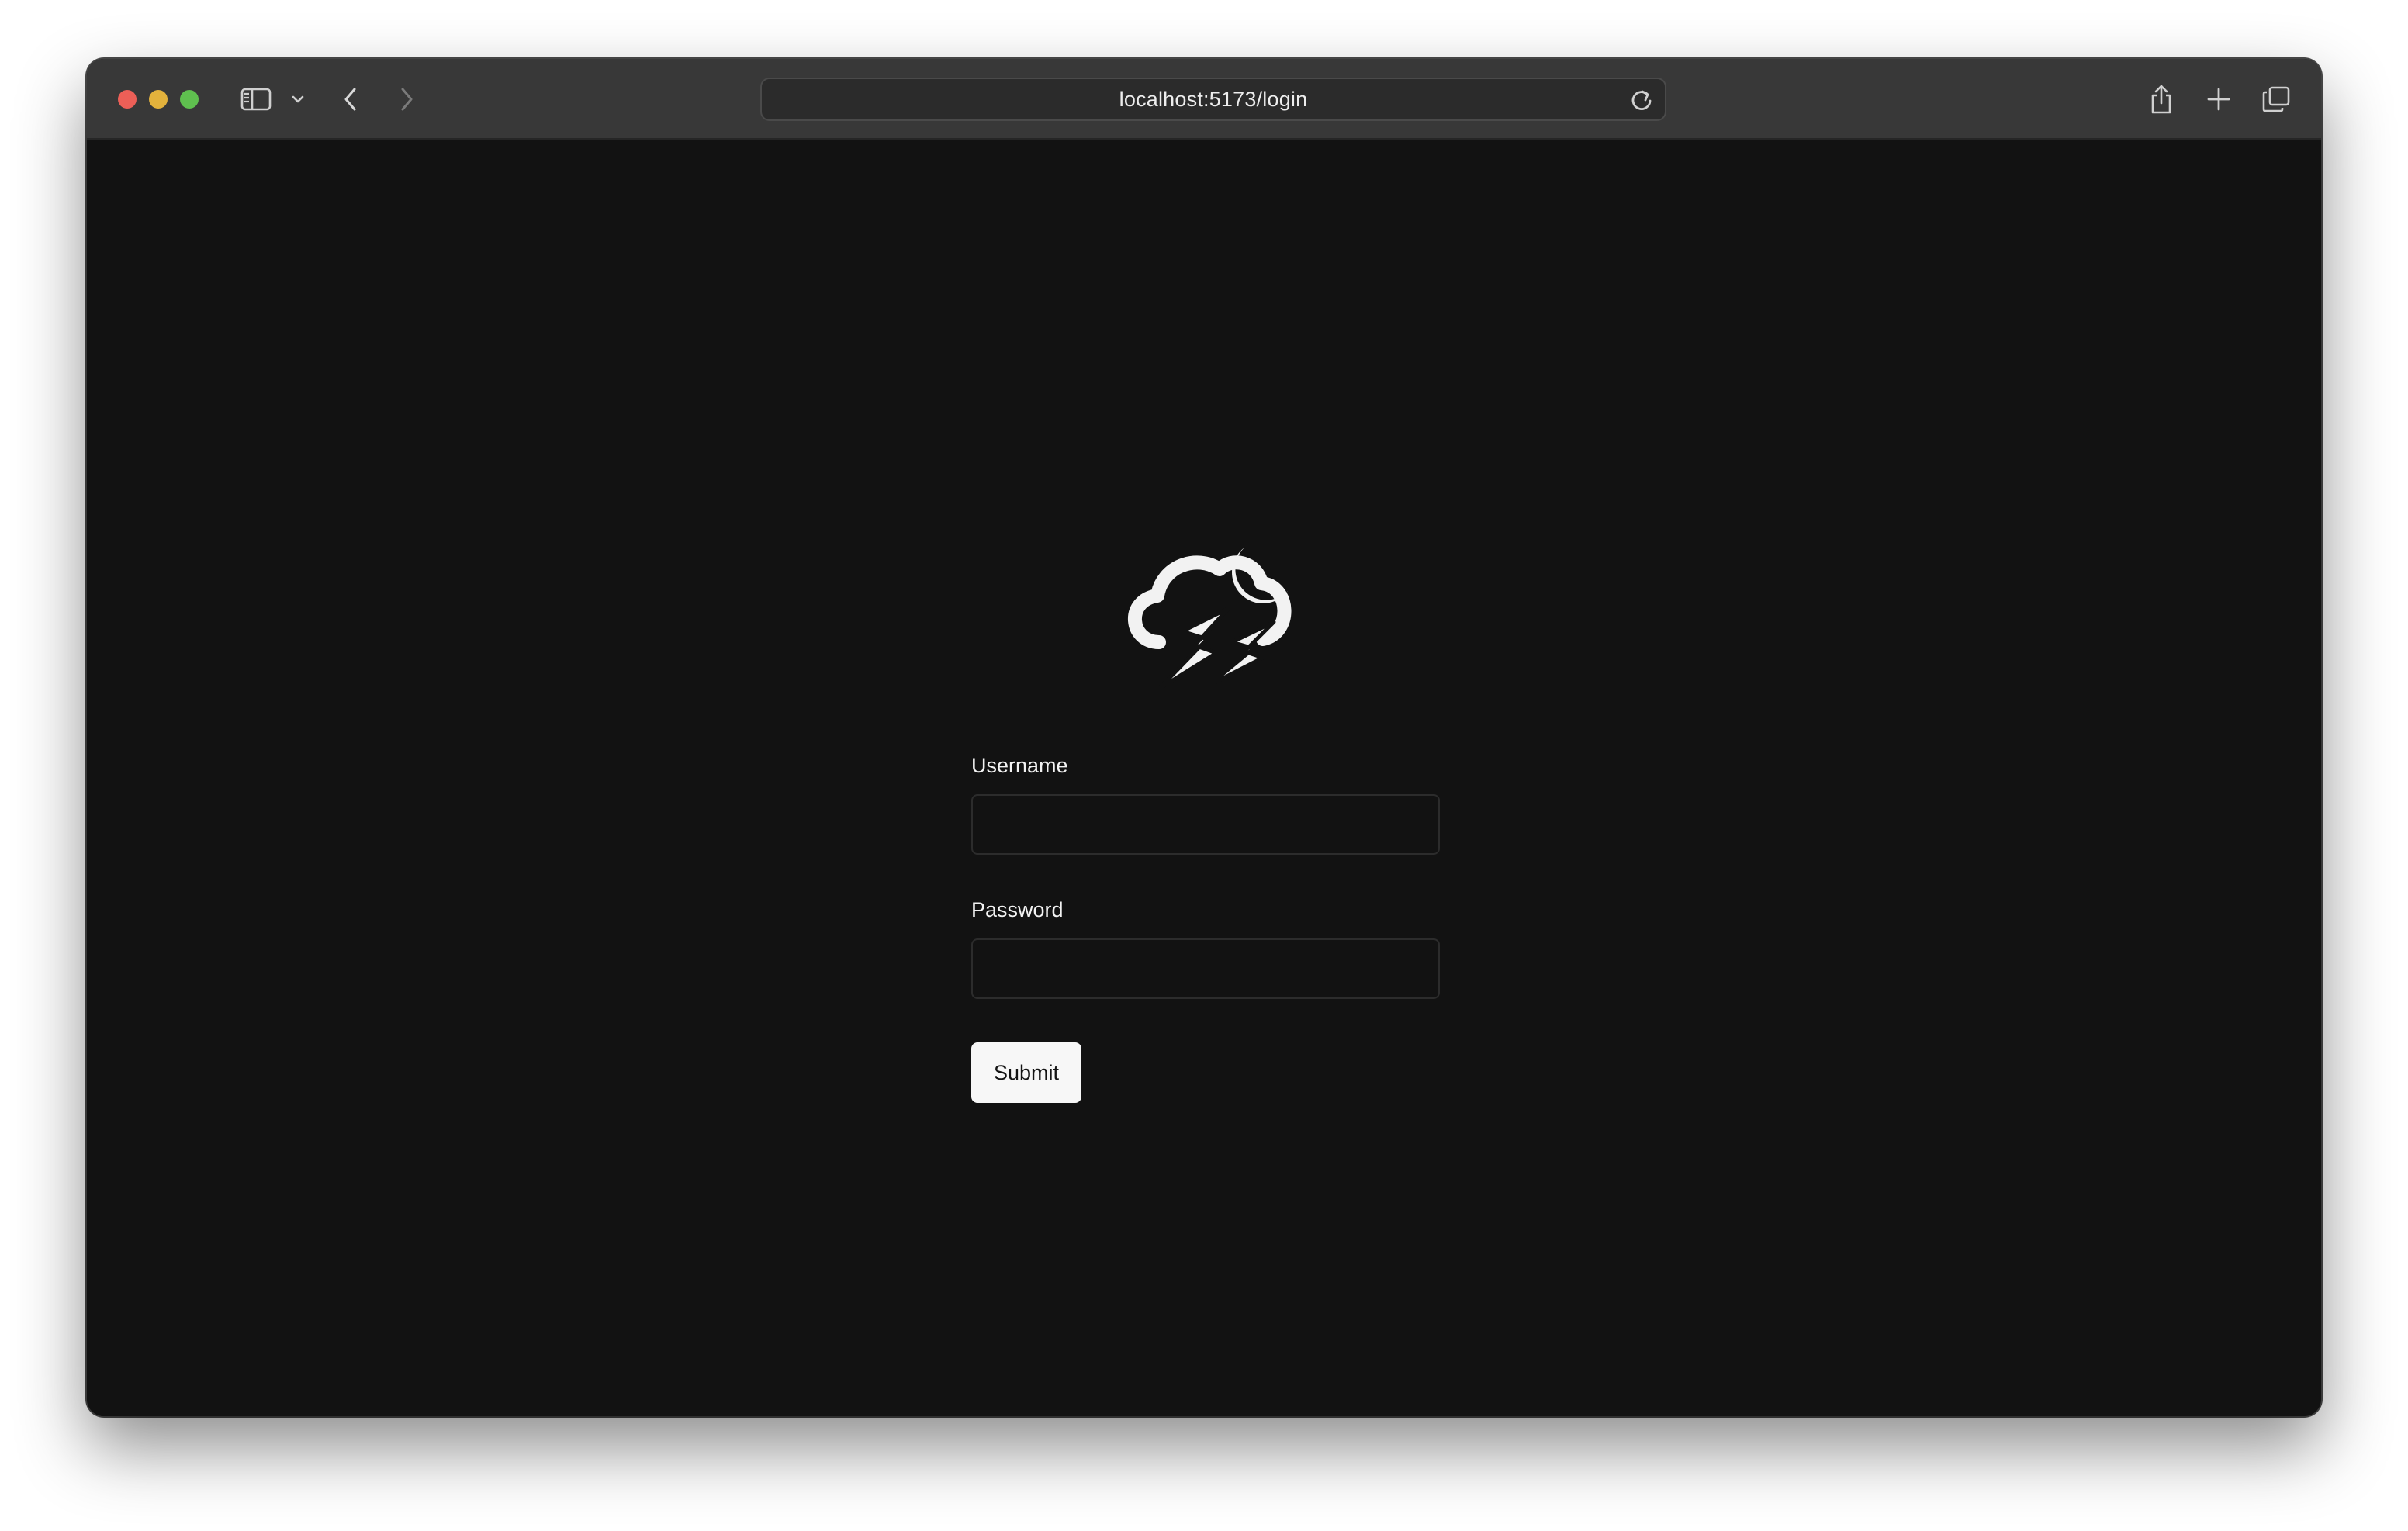  What do you see at coordinates (1208, 620) in the screenshot?
I see `thunderstorm-night-icon` at bounding box center [1208, 620].